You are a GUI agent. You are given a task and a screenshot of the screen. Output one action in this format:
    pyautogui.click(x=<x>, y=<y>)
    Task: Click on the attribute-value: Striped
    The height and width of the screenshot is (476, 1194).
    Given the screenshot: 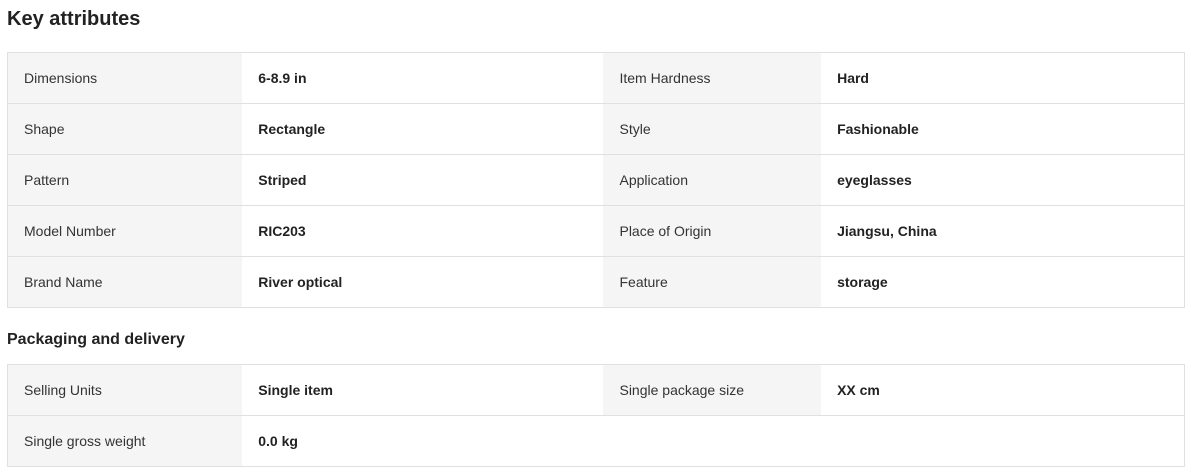 What is the action you would take?
    pyautogui.click(x=423, y=180)
    